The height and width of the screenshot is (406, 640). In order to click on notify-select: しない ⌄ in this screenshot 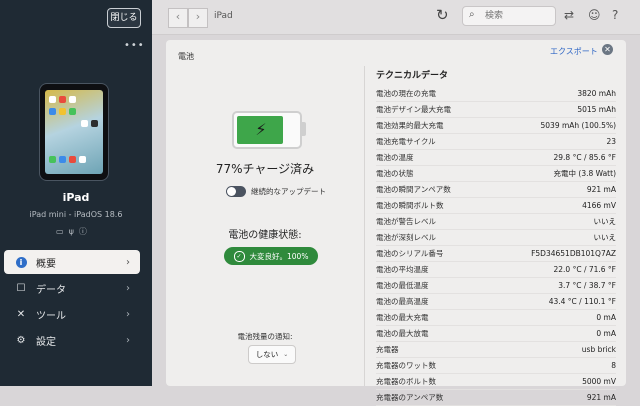, I will do `click(272, 354)`.